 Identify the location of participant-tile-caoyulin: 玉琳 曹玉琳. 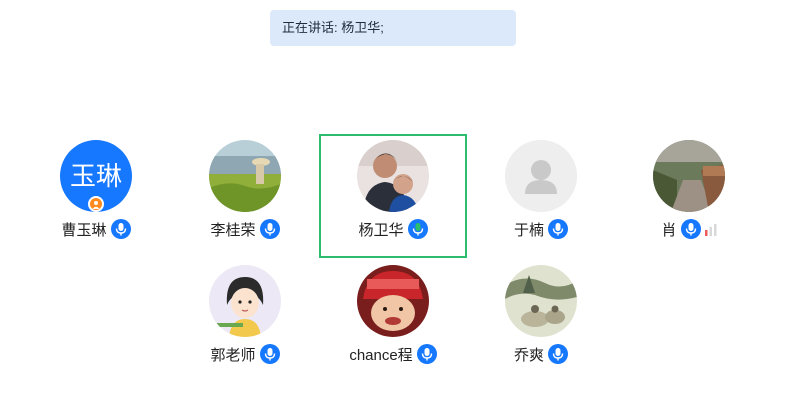
(96, 196).